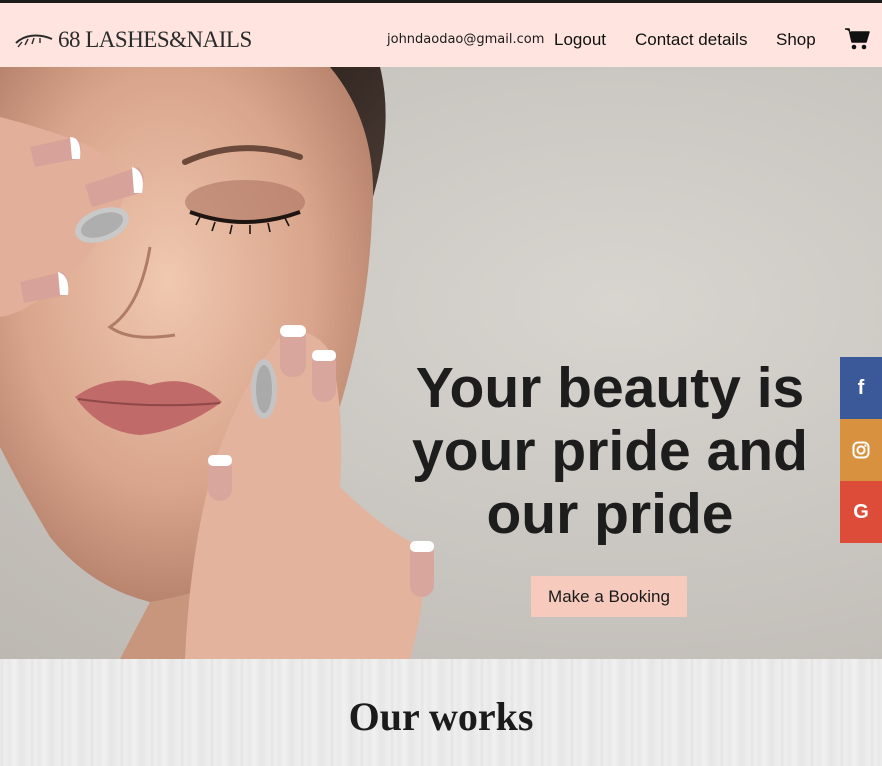  What do you see at coordinates (691, 40) in the screenshot?
I see `contact-details-link: Contact details` at bounding box center [691, 40].